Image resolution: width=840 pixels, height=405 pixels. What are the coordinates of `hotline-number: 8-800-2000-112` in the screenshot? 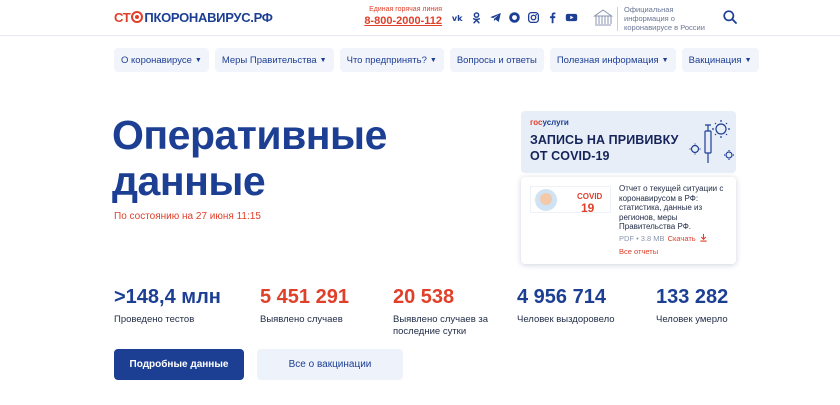 It's located at (397, 21).